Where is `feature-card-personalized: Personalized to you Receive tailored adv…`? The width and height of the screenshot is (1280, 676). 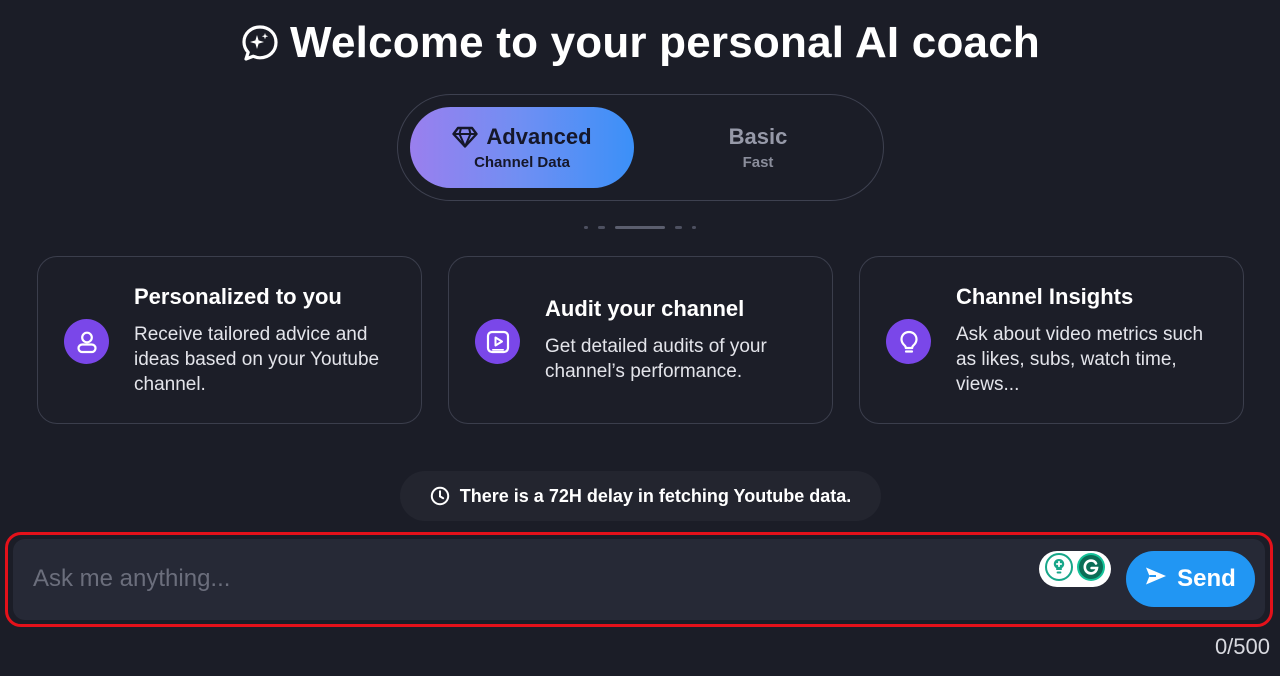 feature-card-personalized: Personalized to you Receive tailored adv… is located at coordinates (229, 340).